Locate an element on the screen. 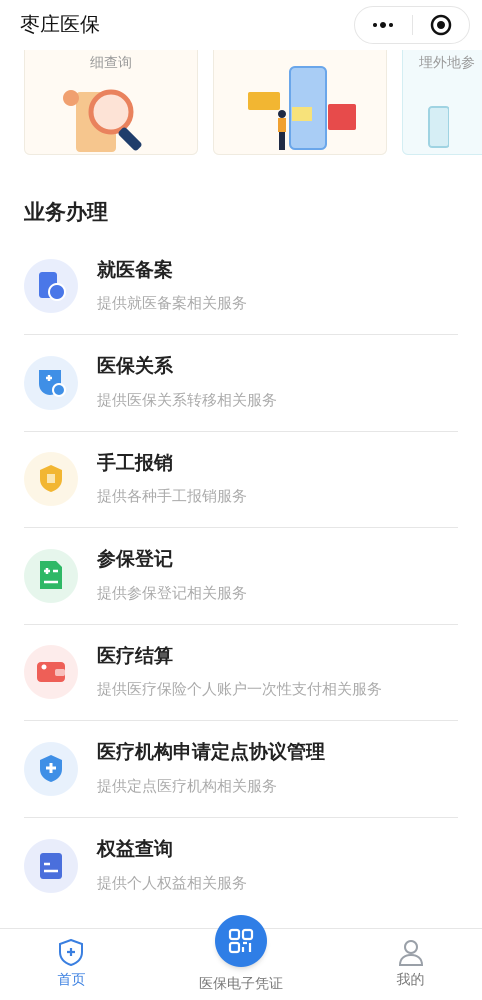 This screenshot has width=482, height=1000. tab-item: 我的 is located at coordinates (411, 963).